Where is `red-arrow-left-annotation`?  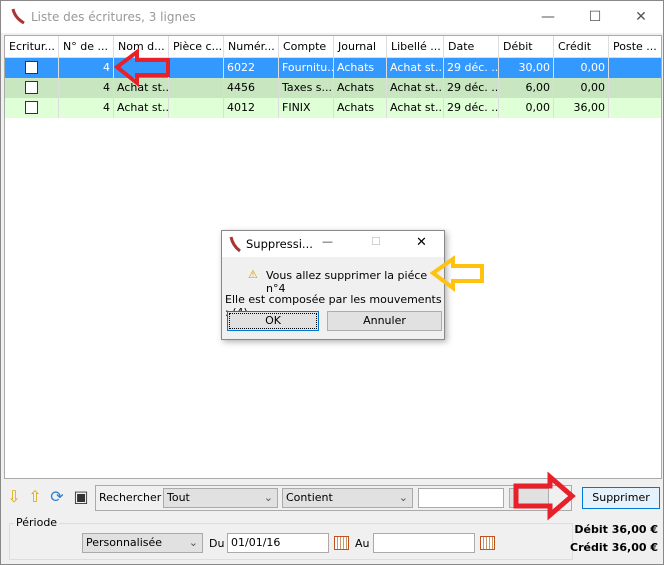 red-arrow-left-annotation is located at coordinates (141, 68).